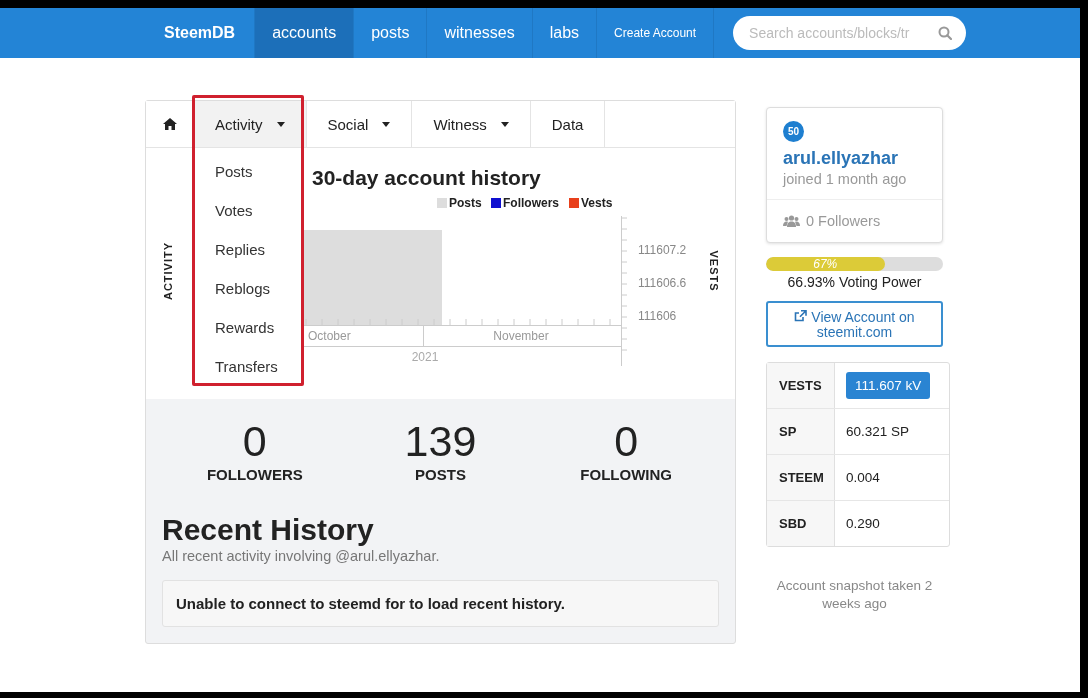  Describe the element at coordinates (305, 33) in the screenshot. I see `nav-link: accounts` at that location.